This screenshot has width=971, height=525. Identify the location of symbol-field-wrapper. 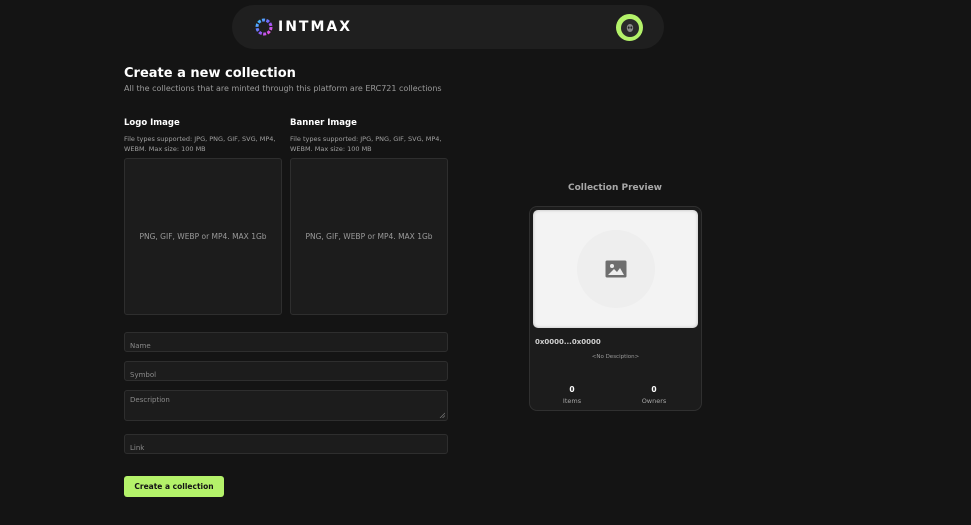
(286, 372).